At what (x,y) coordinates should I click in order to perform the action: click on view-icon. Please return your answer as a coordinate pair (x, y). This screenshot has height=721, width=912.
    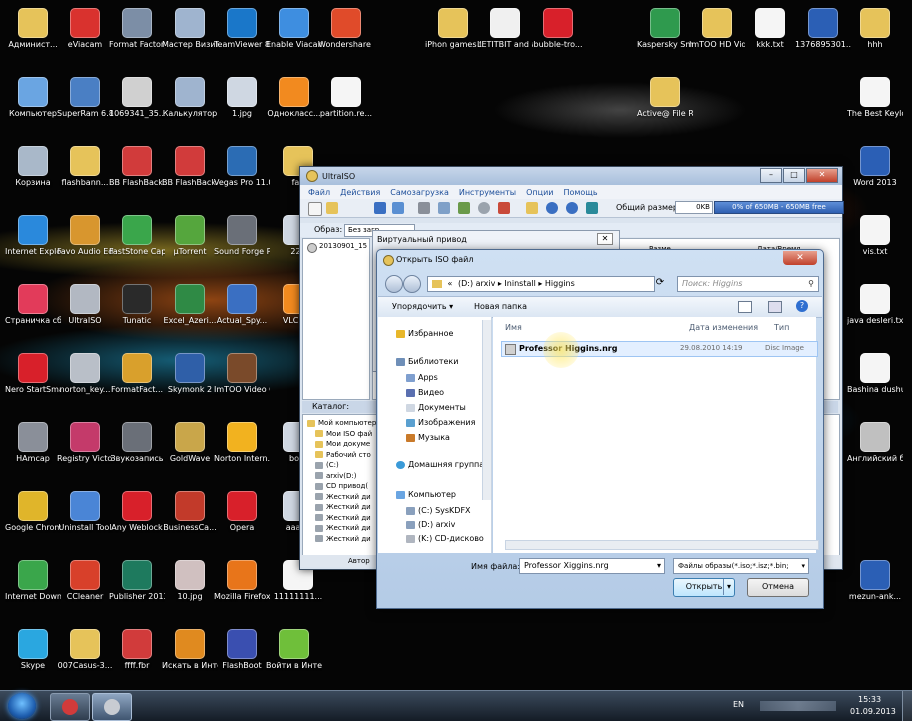
    Looking at the image, I should click on (745, 307).